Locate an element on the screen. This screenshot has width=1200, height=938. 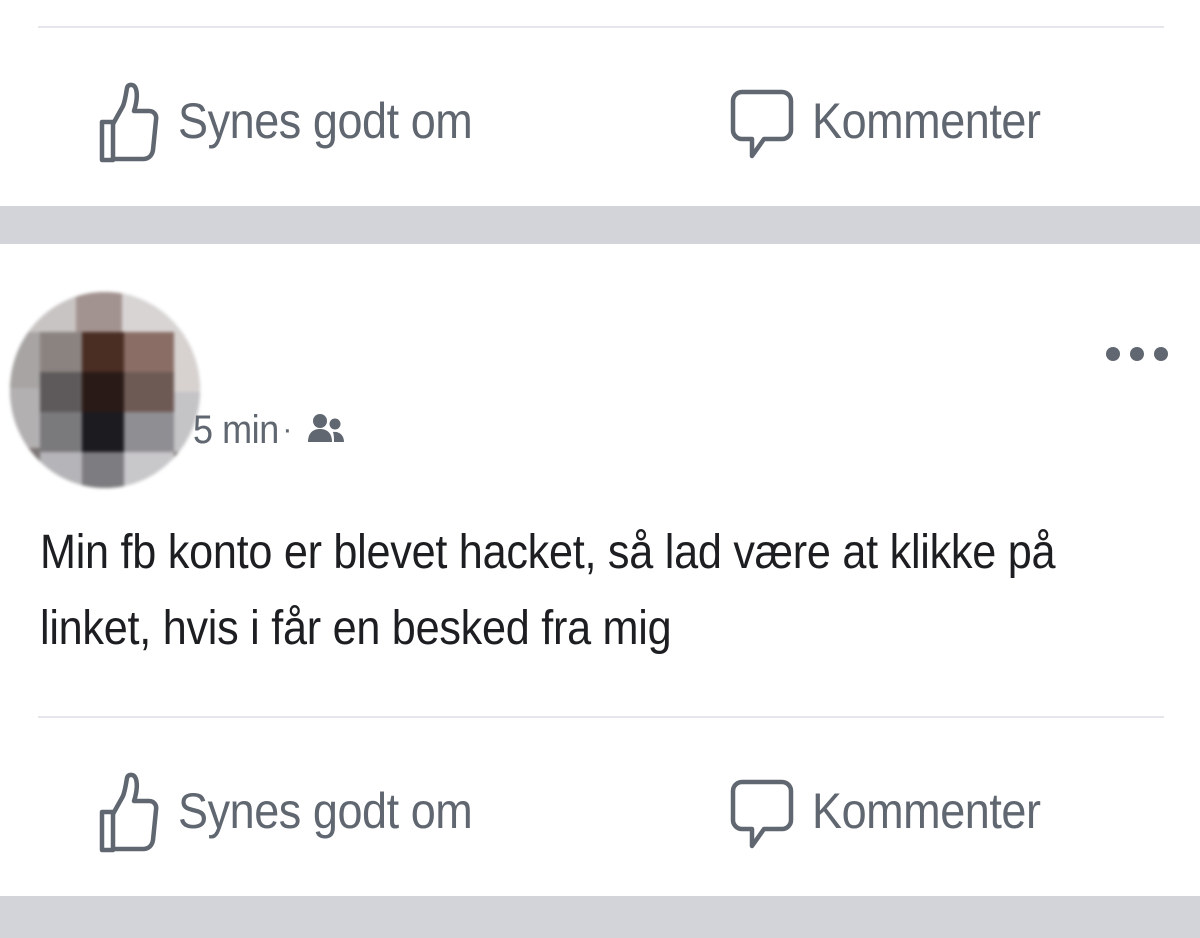
more-options-icon is located at coordinates (1137, 354).